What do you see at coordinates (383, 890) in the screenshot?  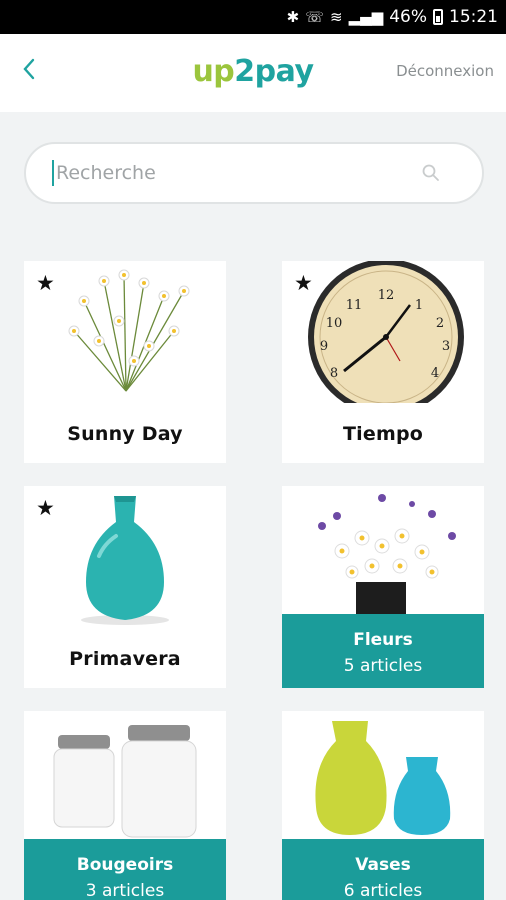 I see `category-count: 6 articles` at bounding box center [383, 890].